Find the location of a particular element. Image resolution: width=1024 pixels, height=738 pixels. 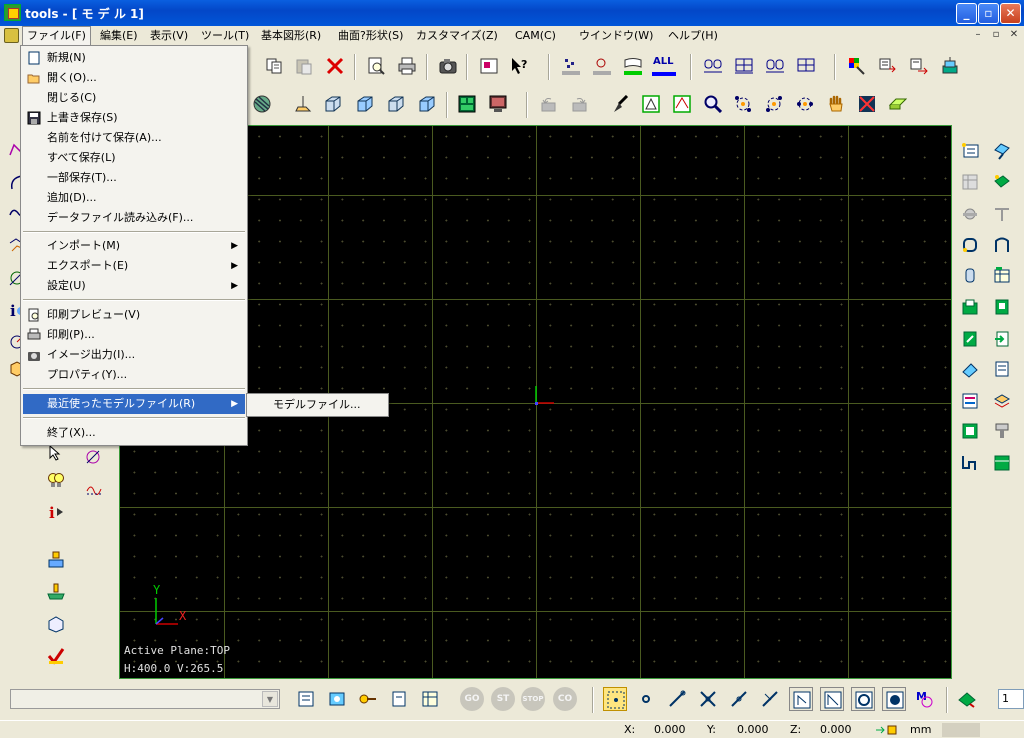

zoom-fit-button is located at coordinates (682, 104).